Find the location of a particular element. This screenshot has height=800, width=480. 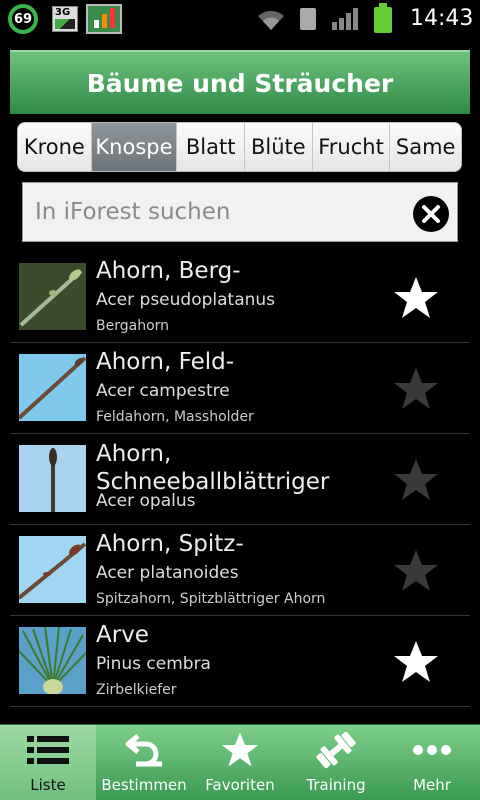

nav-favoriten: Favoriten is located at coordinates (240, 762).